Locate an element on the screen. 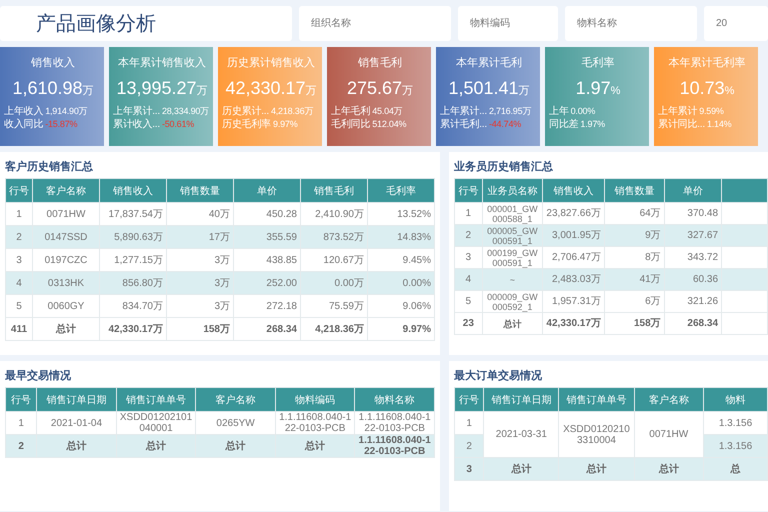  table-cell: 355.59 is located at coordinates (267, 237).